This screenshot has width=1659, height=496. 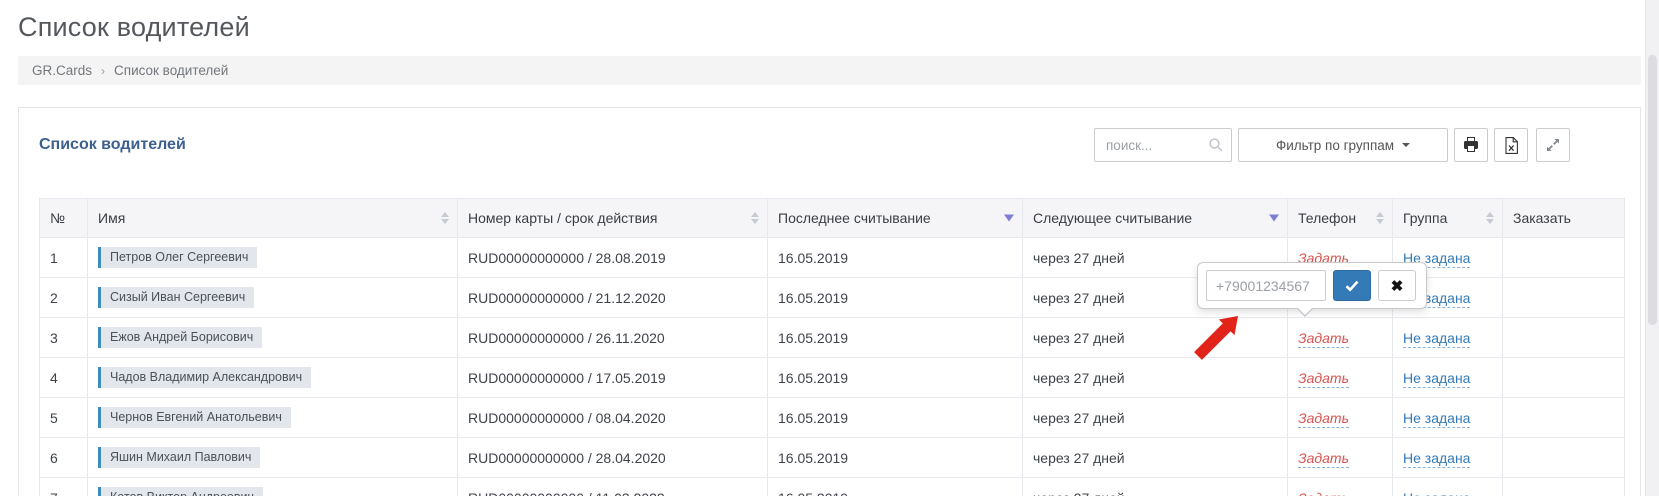 What do you see at coordinates (134, 27) in the screenshot?
I see `page-title: Список водителей` at bounding box center [134, 27].